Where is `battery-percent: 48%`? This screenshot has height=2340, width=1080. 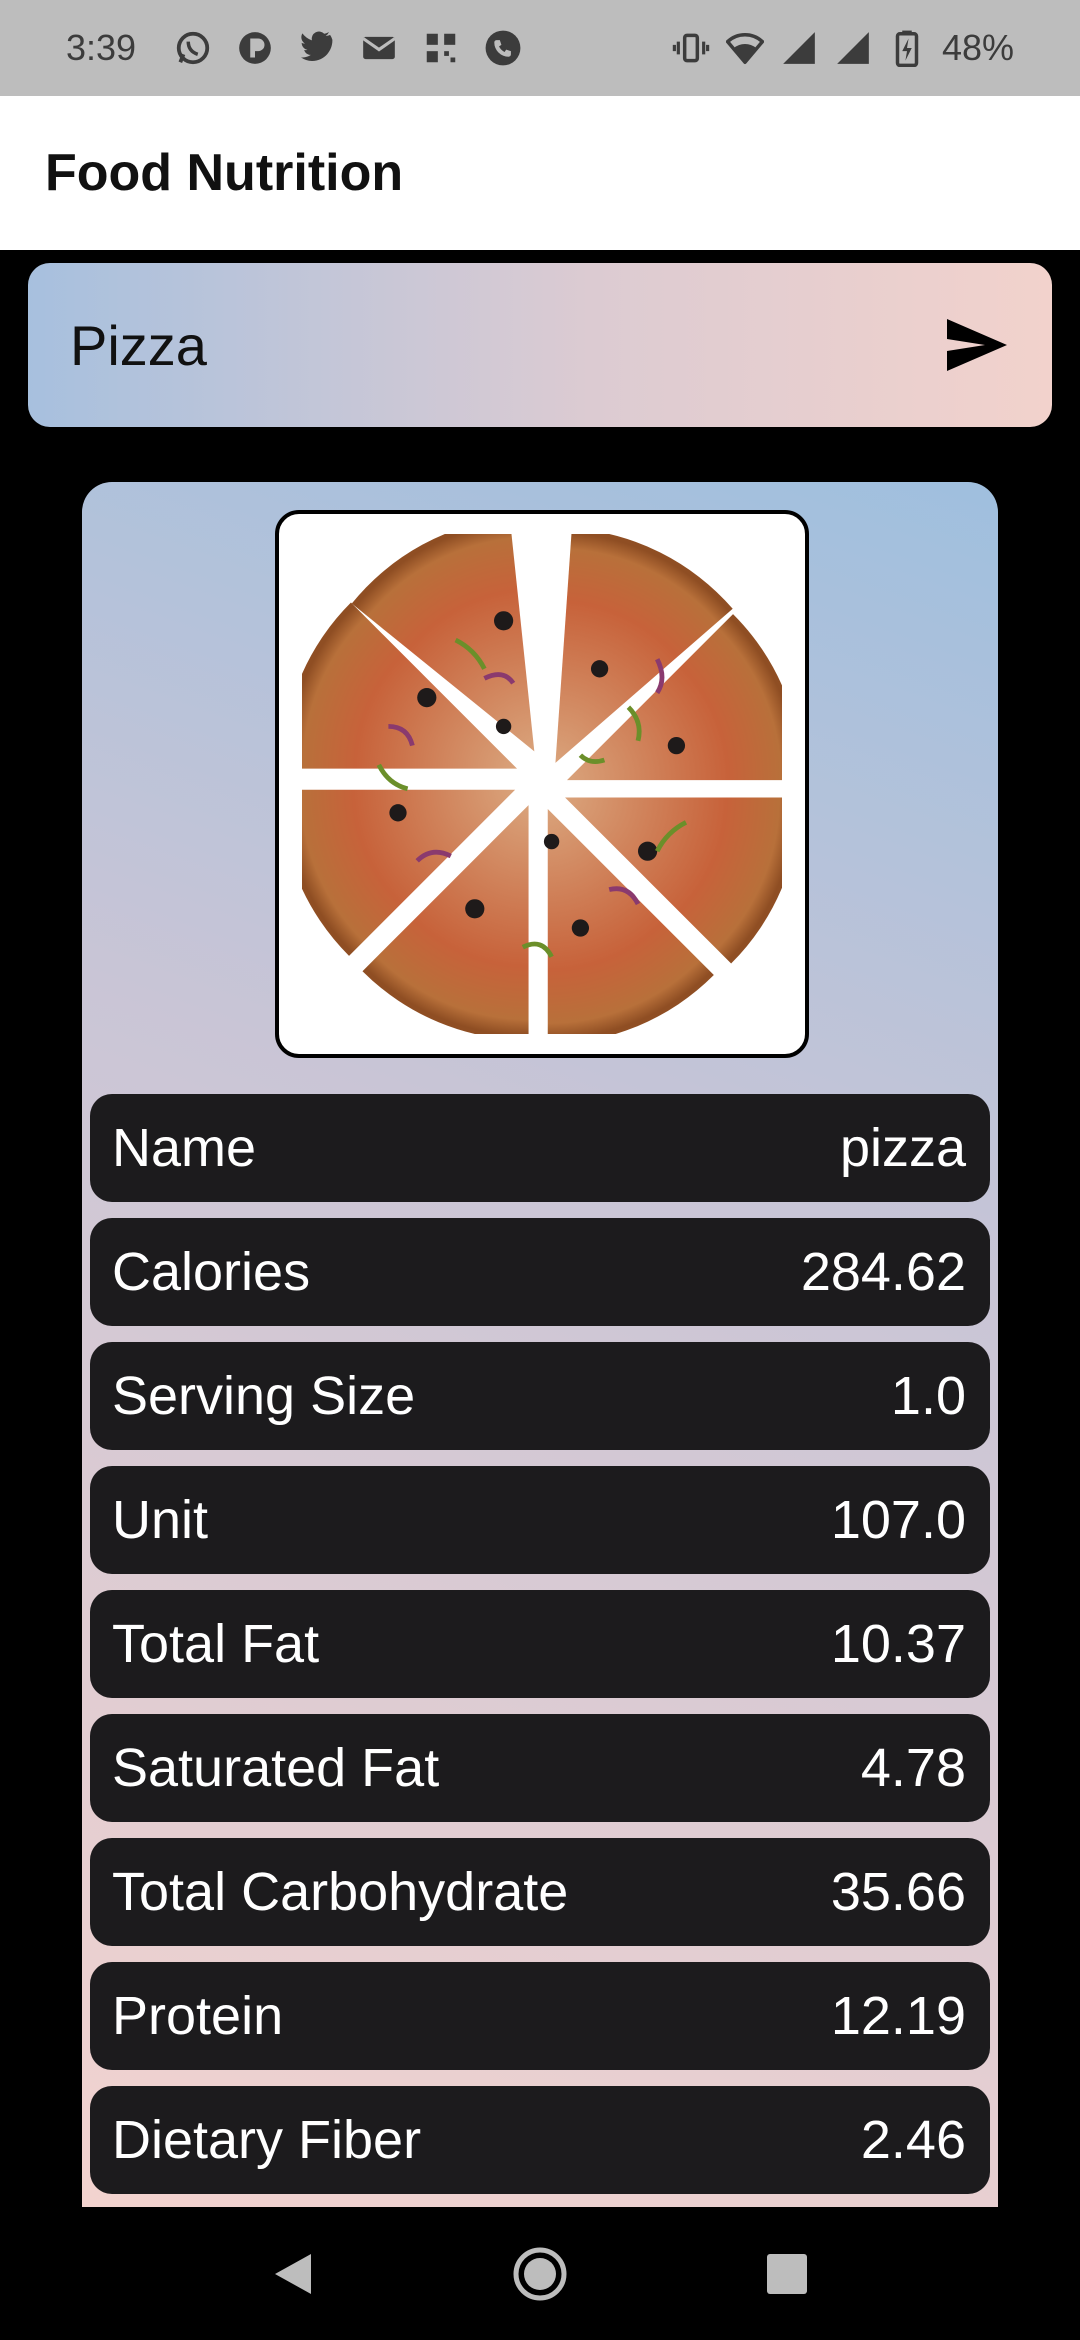 battery-percent: 48% is located at coordinates (977, 47).